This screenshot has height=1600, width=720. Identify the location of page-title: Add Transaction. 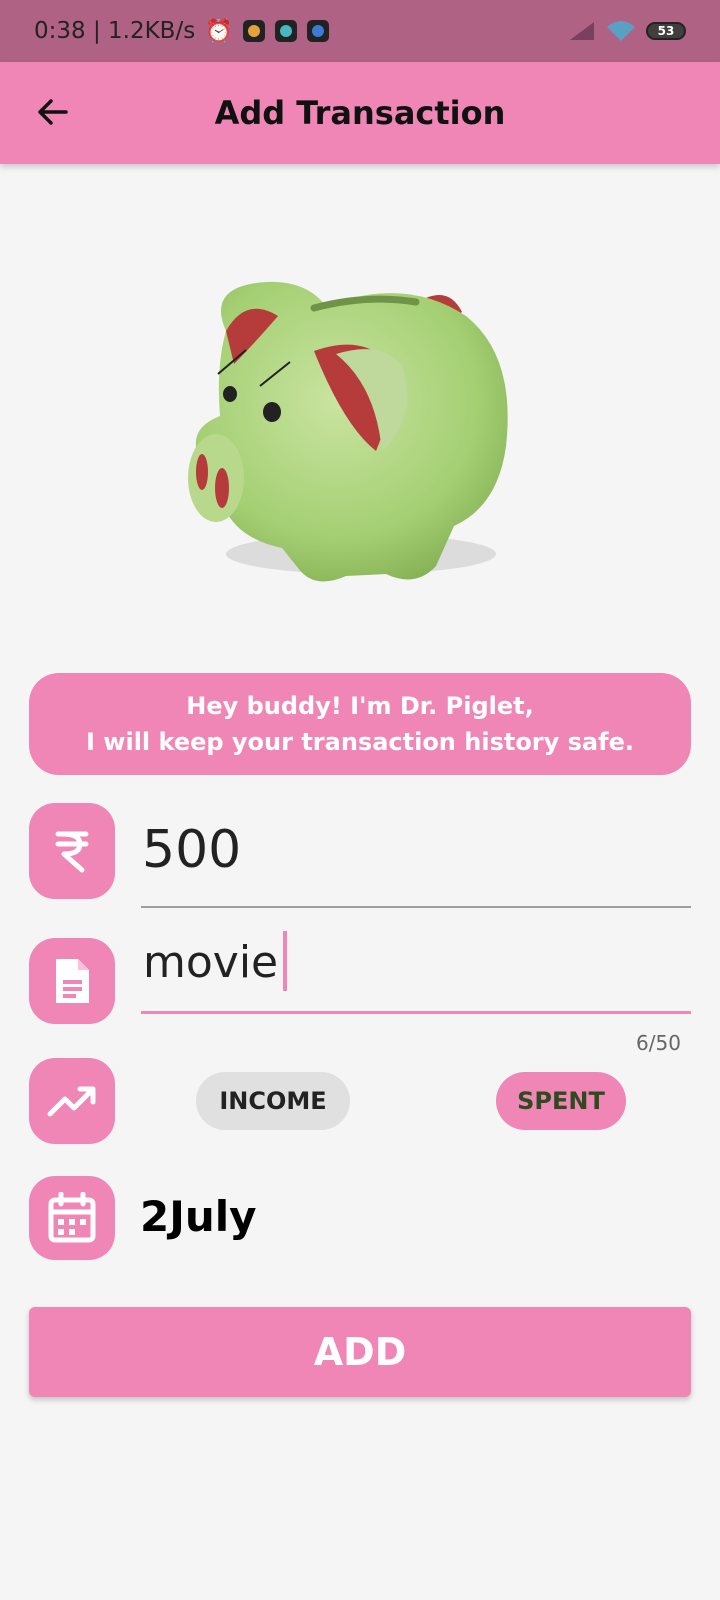
(360, 113).